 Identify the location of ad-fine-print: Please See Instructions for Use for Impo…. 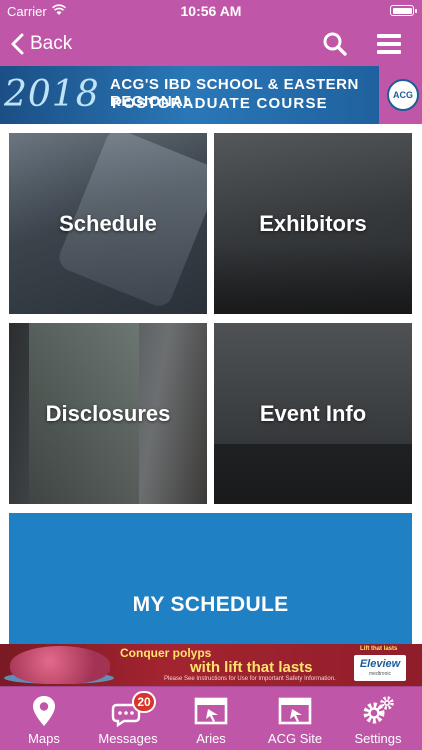
(250, 679).